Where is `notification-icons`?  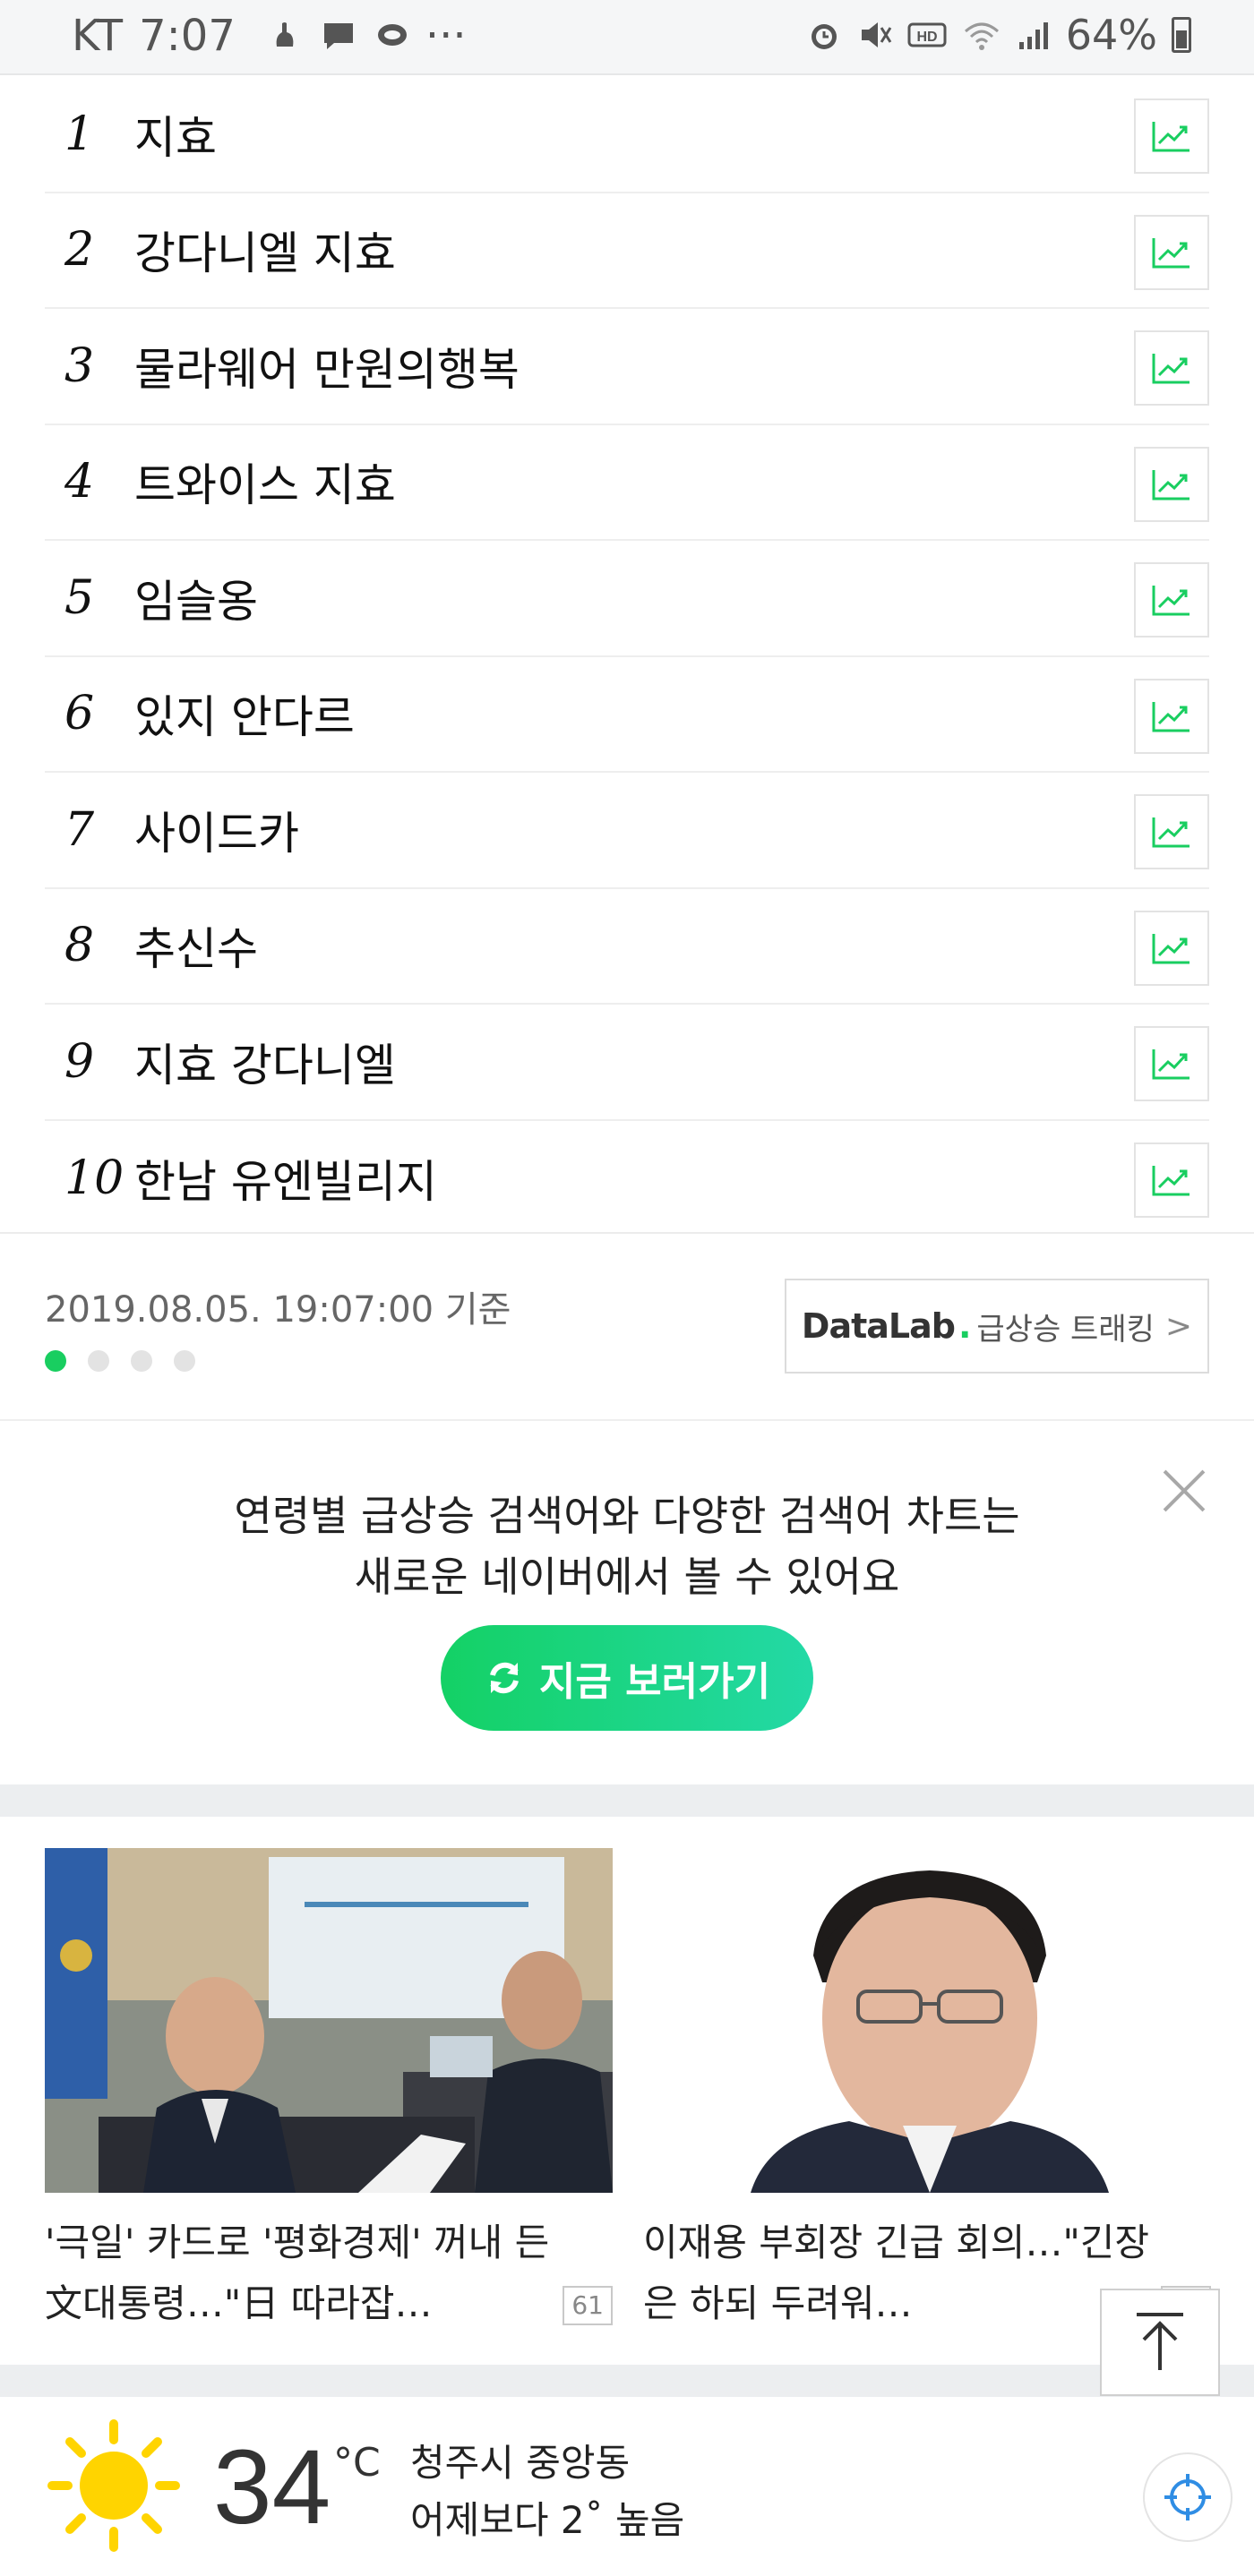 notification-icons is located at coordinates (338, 36).